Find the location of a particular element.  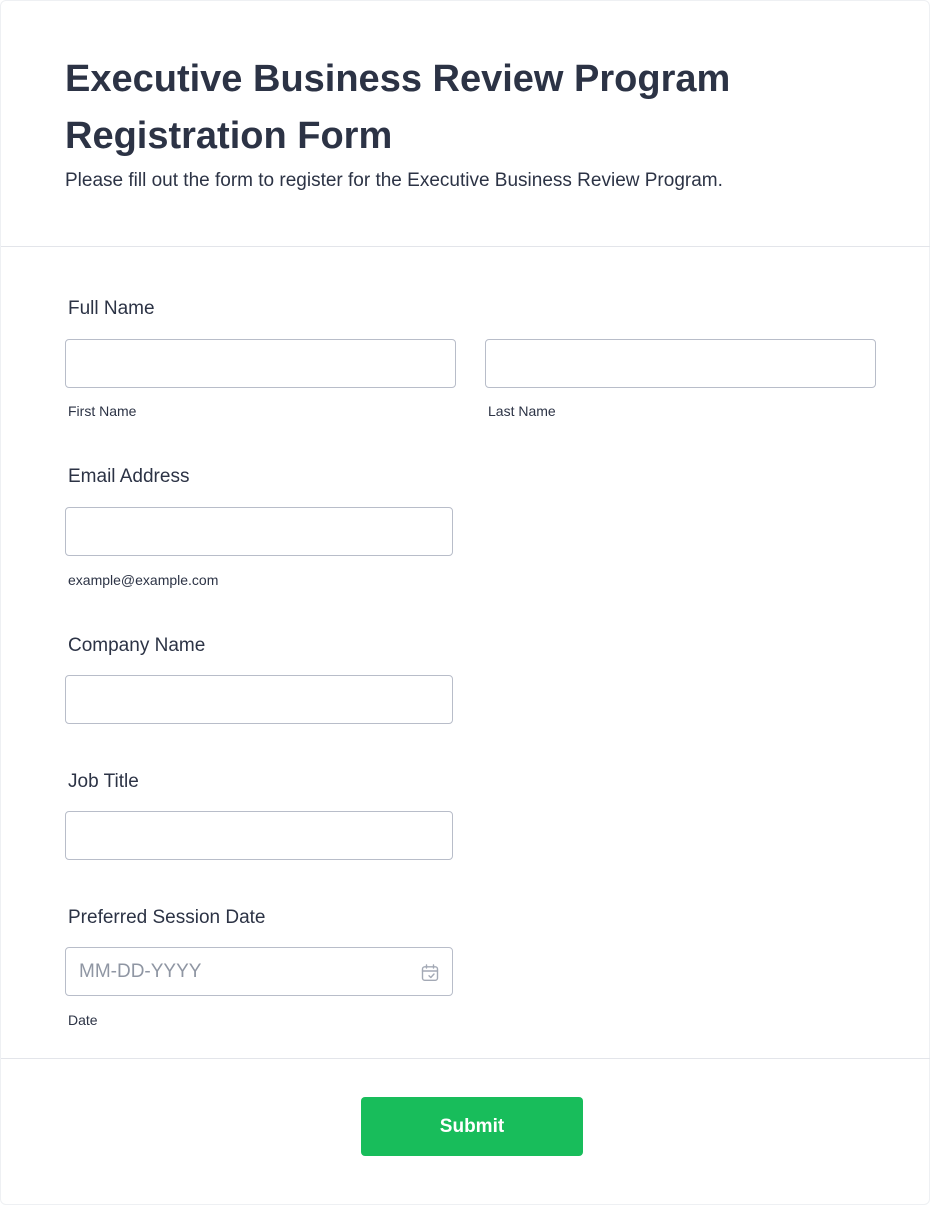

session-date-input is located at coordinates (259, 971).